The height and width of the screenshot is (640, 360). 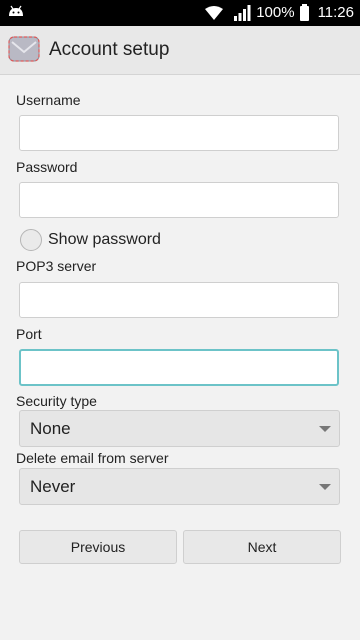 What do you see at coordinates (179, 486) in the screenshot?
I see `delete-email-select: Never` at bounding box center [179, 486].